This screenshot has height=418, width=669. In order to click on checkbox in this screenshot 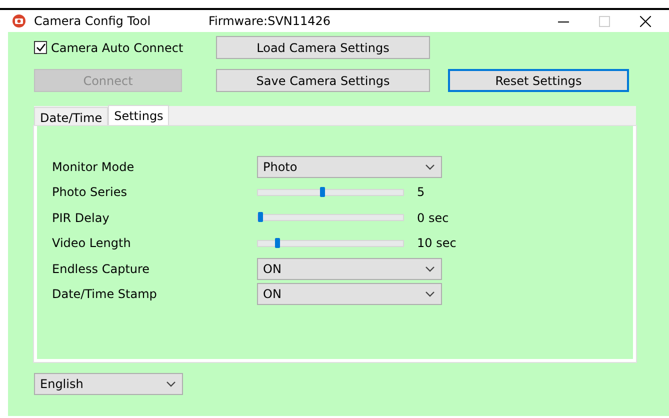, I will do `click(40, 47)`.